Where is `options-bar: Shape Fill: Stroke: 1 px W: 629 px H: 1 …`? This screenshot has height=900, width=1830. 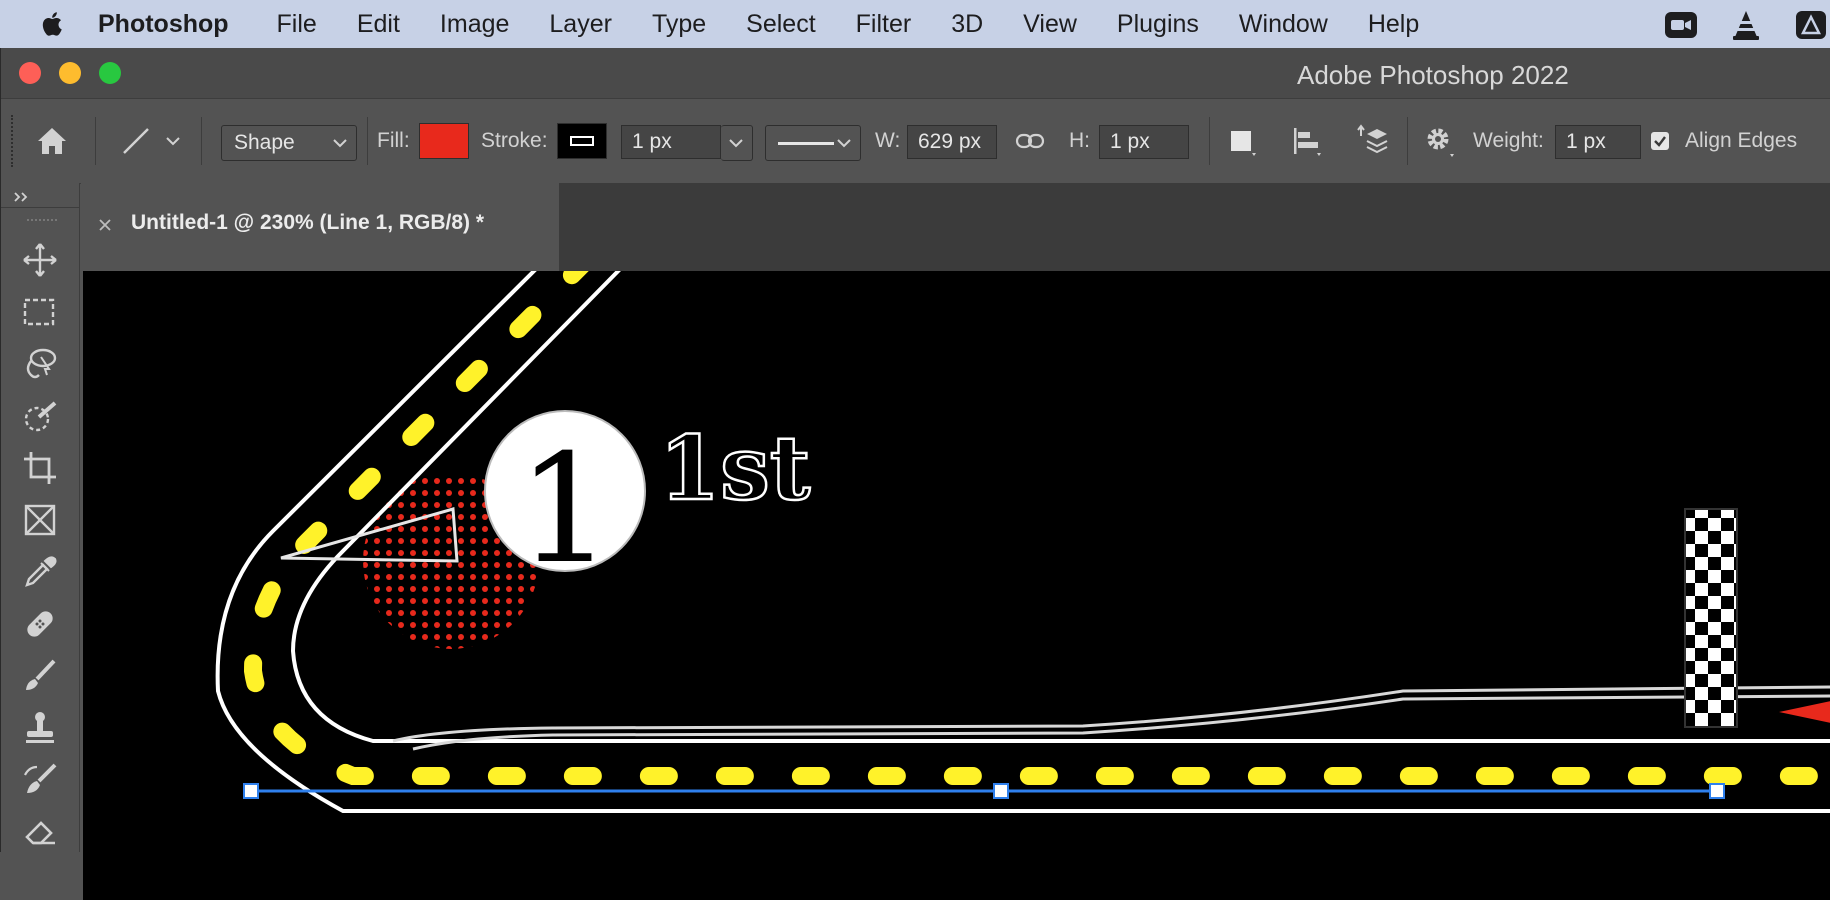
options-bar: Shape Fill: Stroke: 1 px W: 629 px H: 1 … is located at coordinates (915, 141).